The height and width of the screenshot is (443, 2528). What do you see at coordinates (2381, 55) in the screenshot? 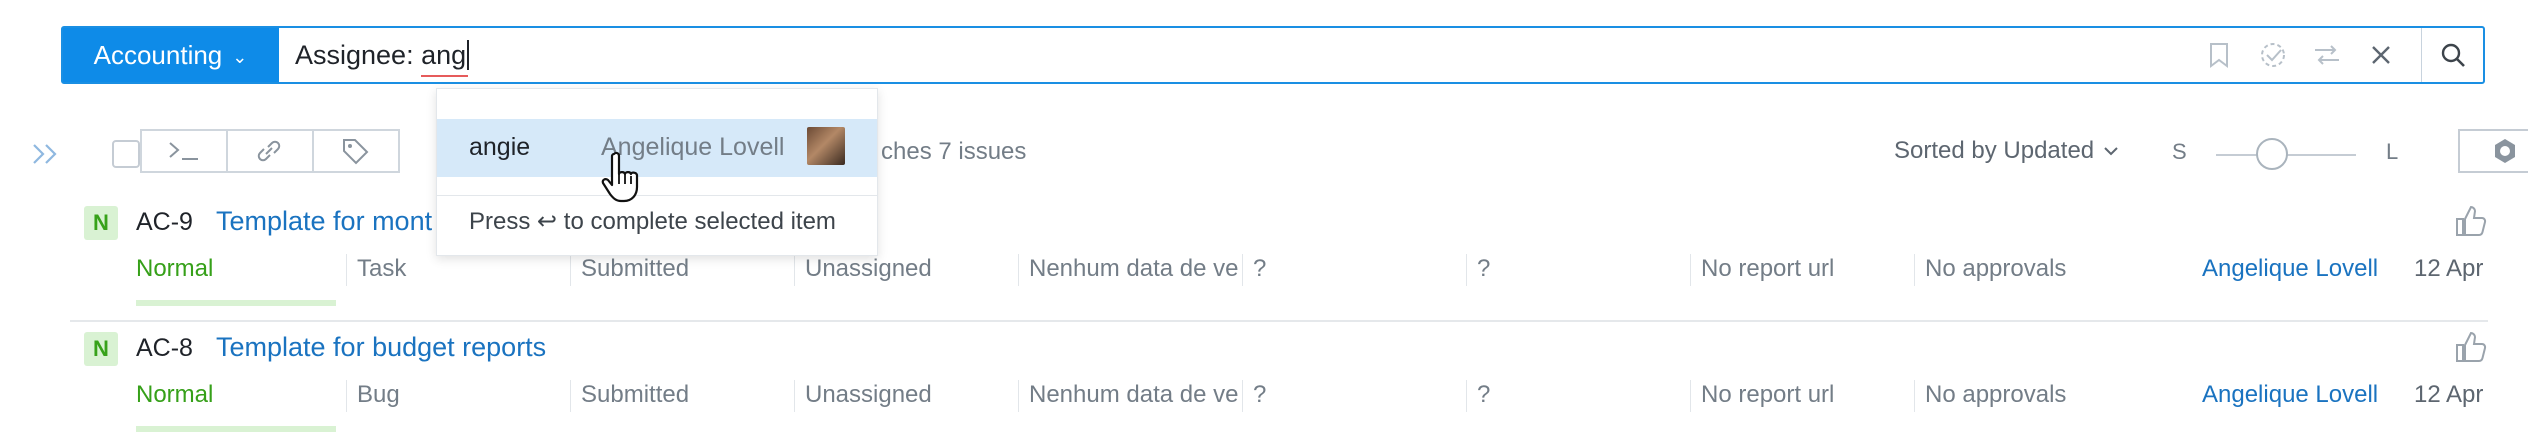
I see `clear-search-icon` at bounding box center [2381, 55].